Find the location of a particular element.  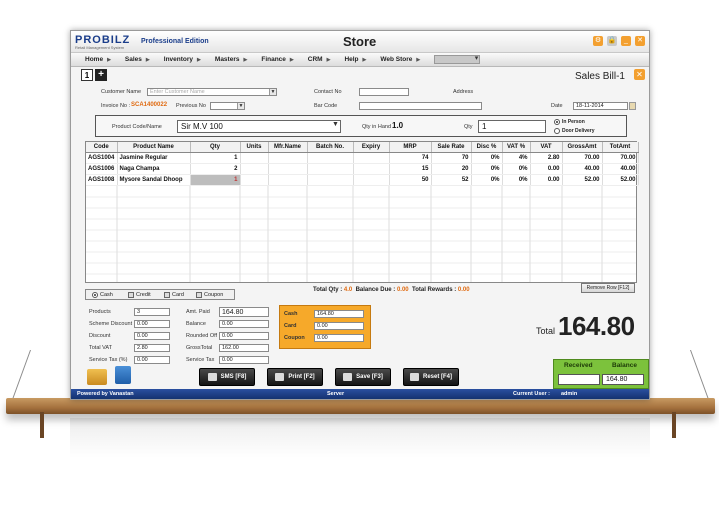

cell-name: Mysore Sandal Dhoop is located at coordinates (154, 180).